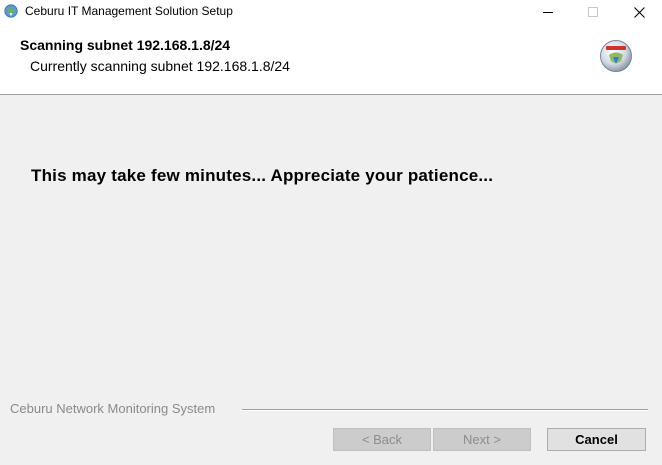 The height and width of the screenshot is (465, 662). I want to click on brand-label: Ceburu Network Monitoring System, so click(115, 408).